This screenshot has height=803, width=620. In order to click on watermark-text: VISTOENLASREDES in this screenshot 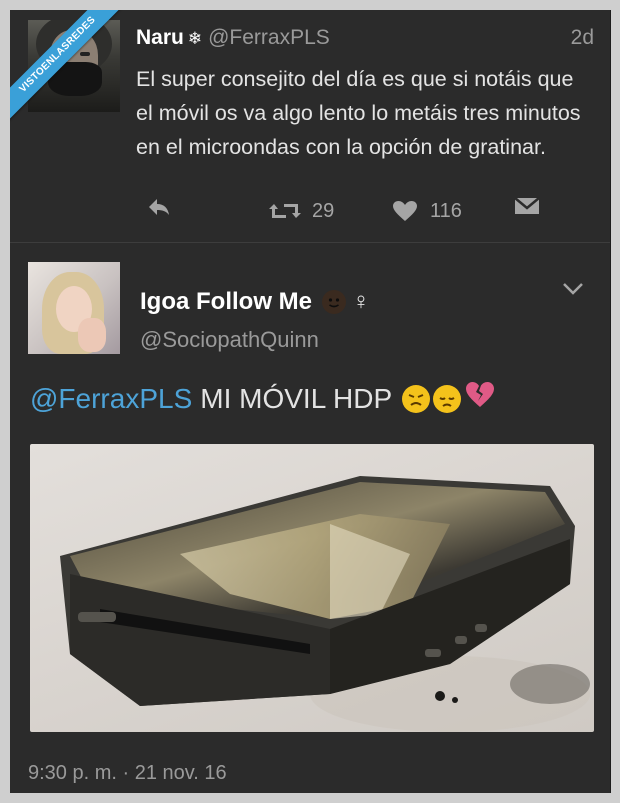, I will do `click(70, 68)`.